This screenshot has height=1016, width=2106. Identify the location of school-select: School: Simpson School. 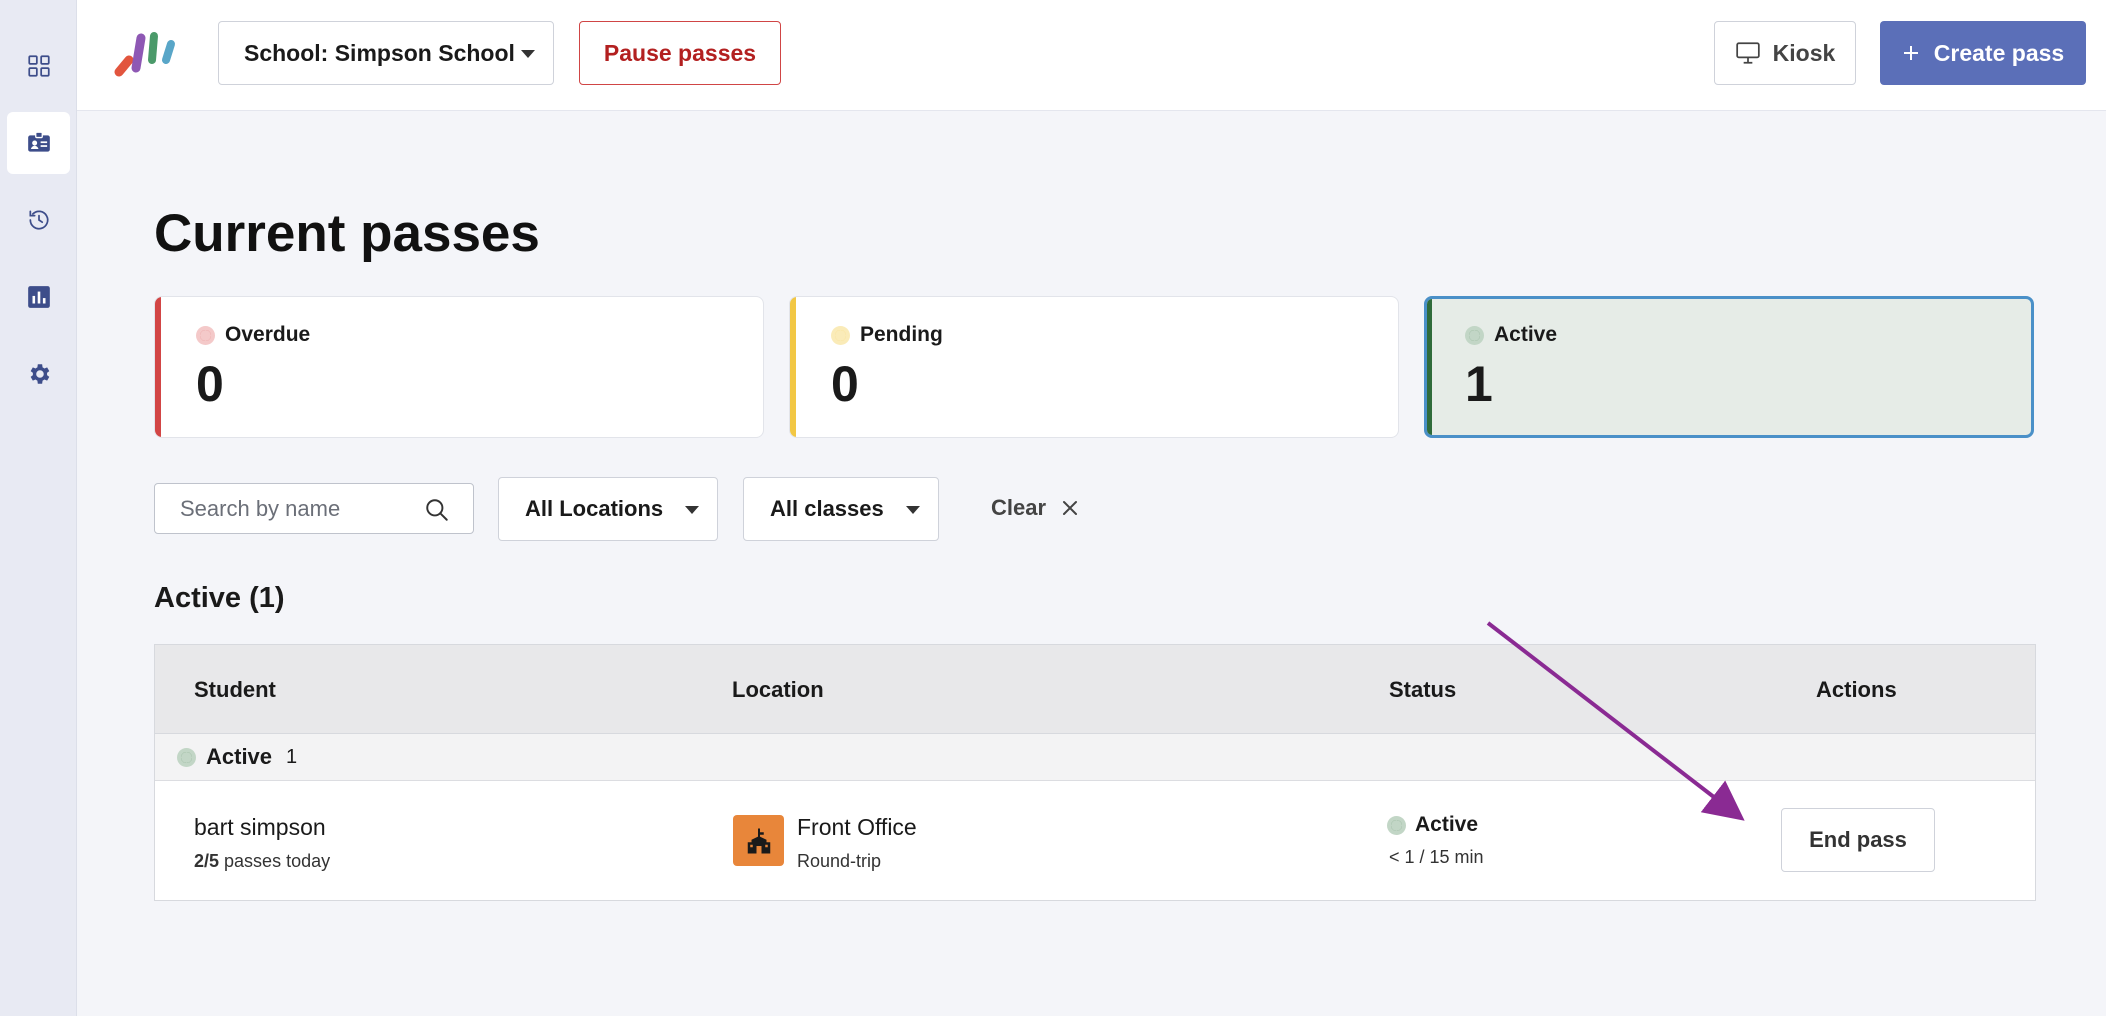
(386, 53).